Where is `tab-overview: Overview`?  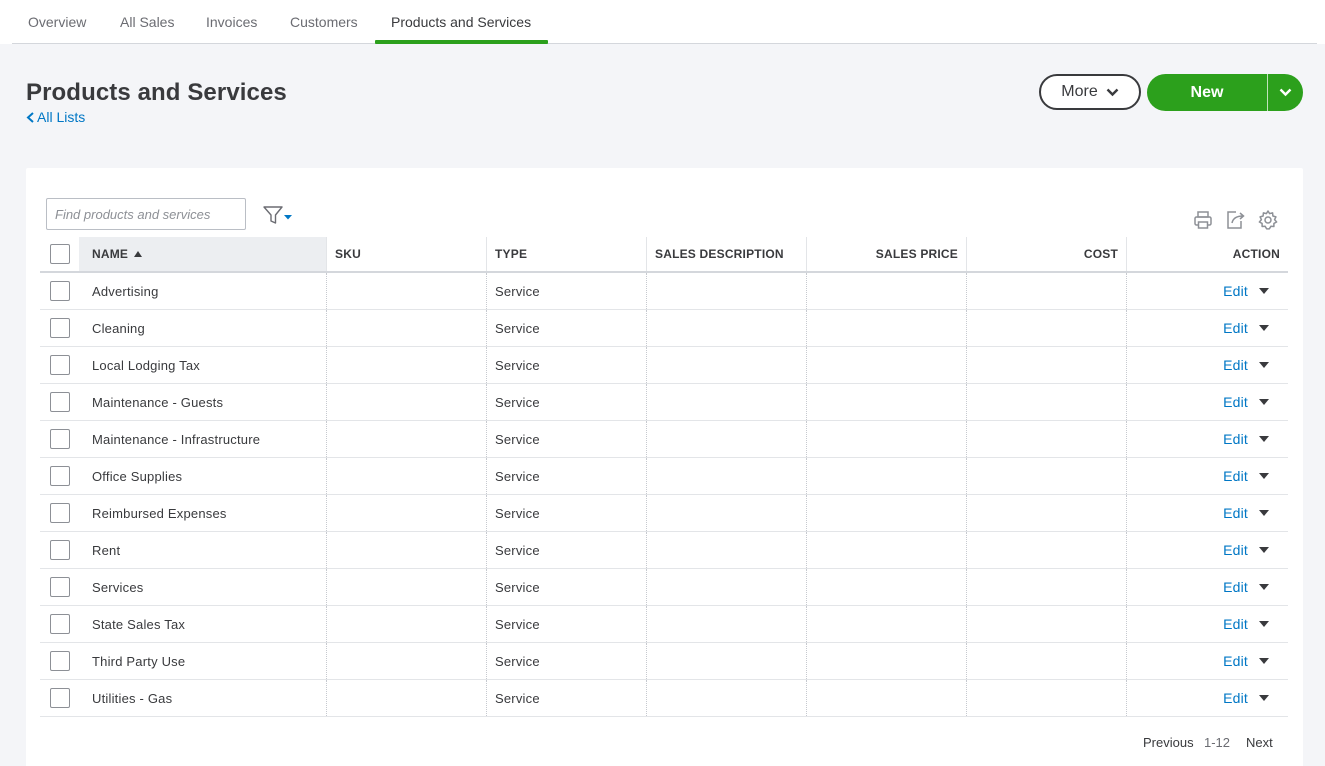 tab-overview: Overview is located at coordinates (57, 22).